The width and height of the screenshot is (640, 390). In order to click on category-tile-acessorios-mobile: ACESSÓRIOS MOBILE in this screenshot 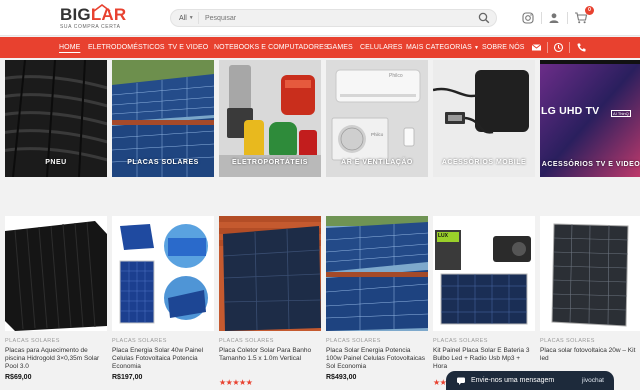, I will do `click(484, 118)`.